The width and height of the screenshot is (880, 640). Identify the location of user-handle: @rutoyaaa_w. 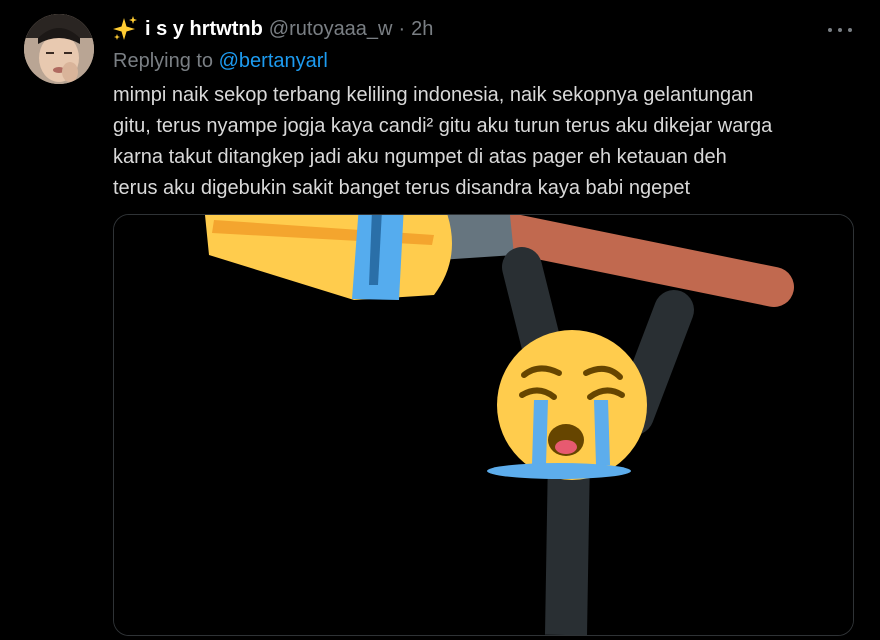
(331, 29).